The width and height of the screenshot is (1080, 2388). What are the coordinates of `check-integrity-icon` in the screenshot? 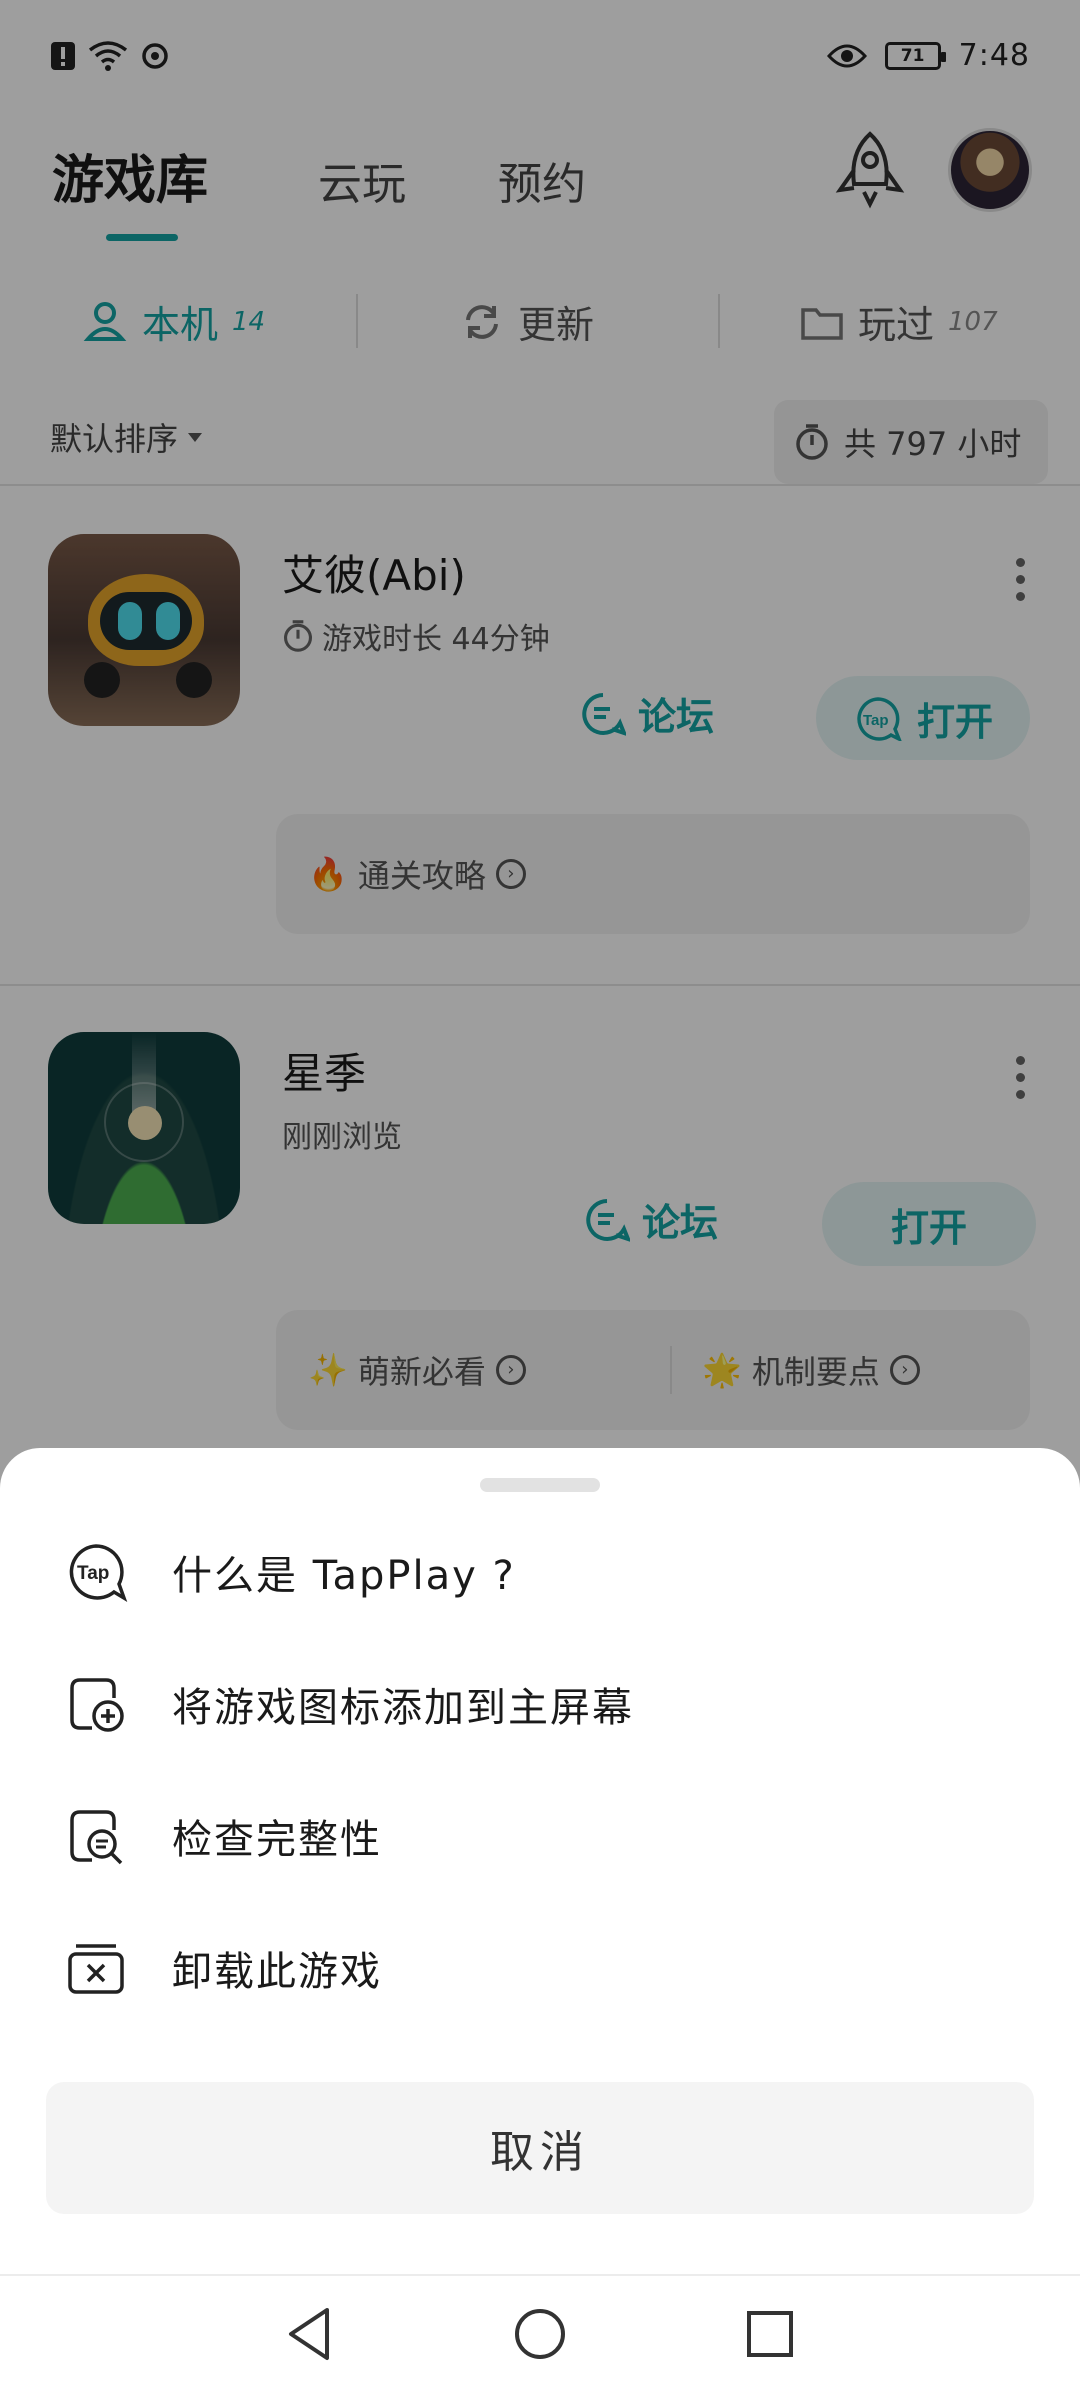 It's located at (96, 1836).